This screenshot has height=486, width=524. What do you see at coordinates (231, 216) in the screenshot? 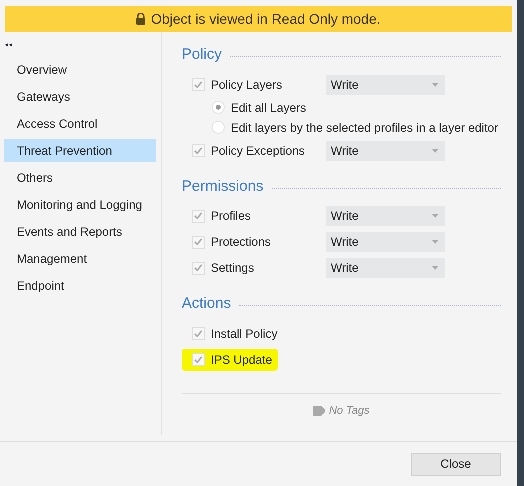
I see `checkbox-label: Profiles` at bounding box center [231, 216].